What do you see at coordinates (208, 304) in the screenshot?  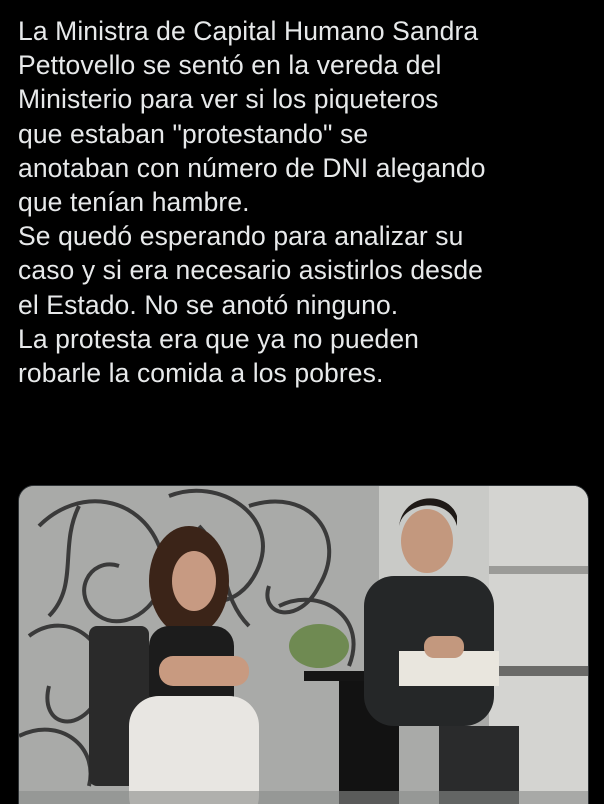 I see `tweet-text-line: el Estado. No se anotó ninguno.` at bounding box center [208, 304].